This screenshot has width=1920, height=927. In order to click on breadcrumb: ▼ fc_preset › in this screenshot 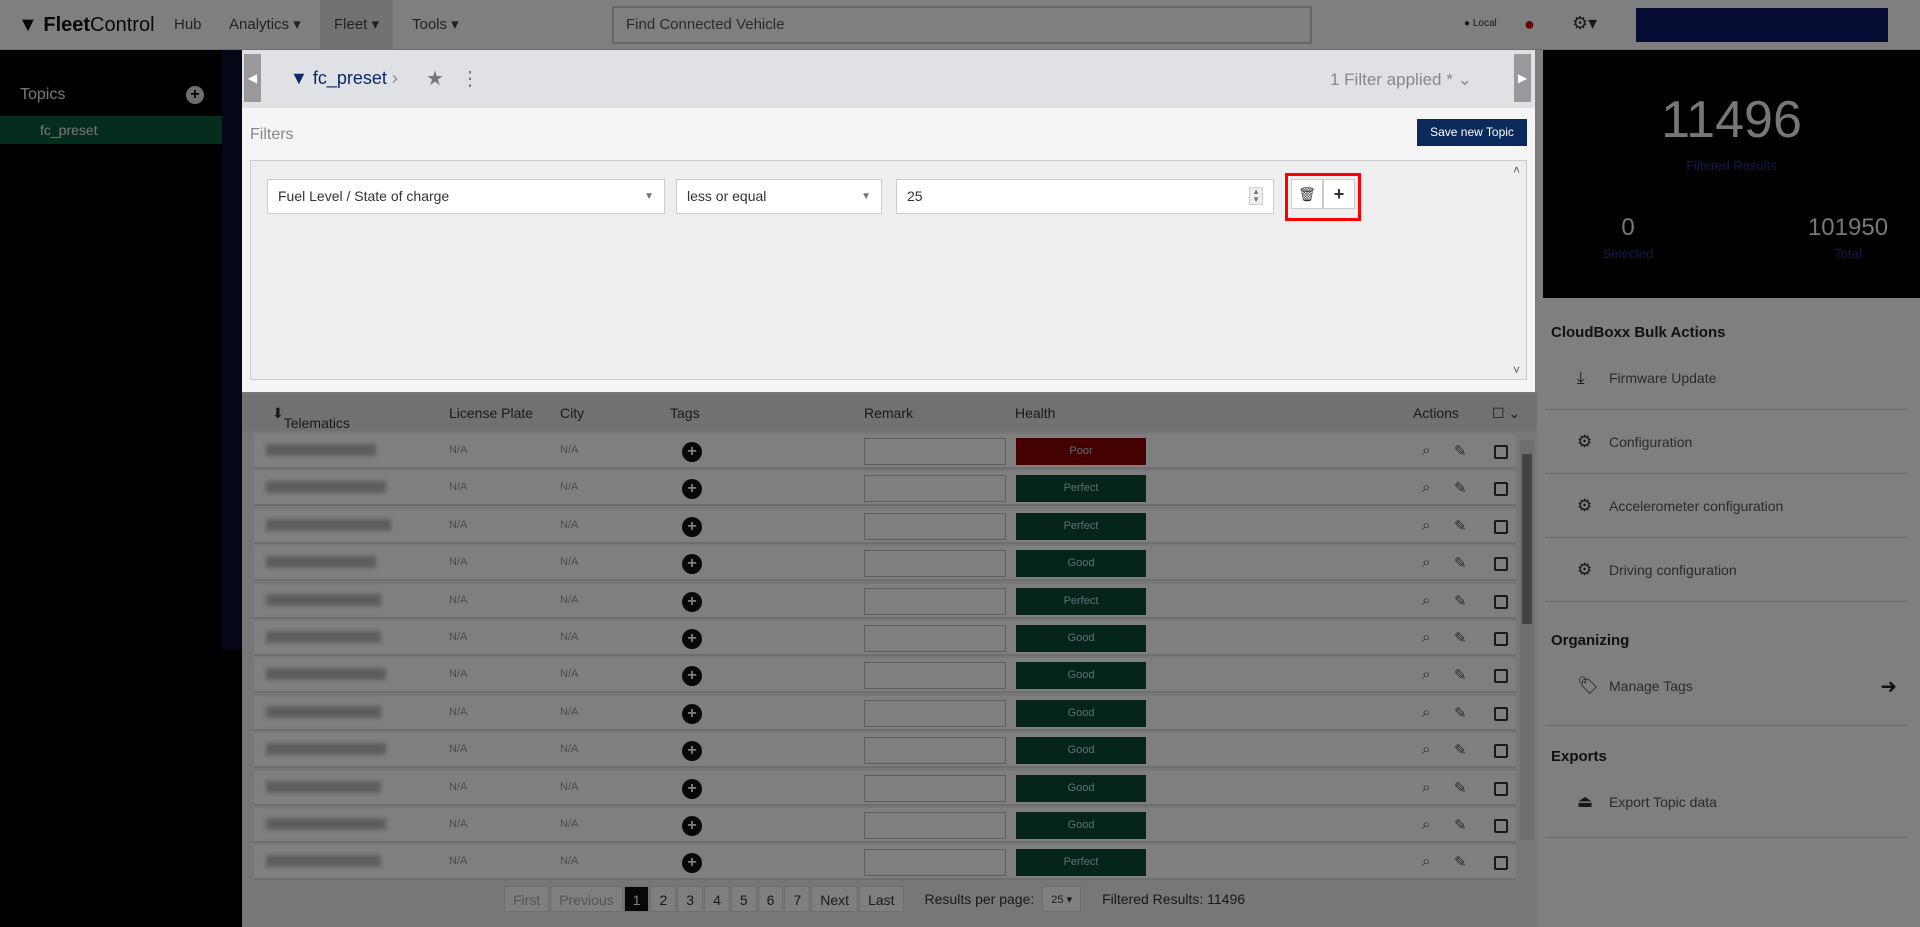, I will do `click(344, 78)`.